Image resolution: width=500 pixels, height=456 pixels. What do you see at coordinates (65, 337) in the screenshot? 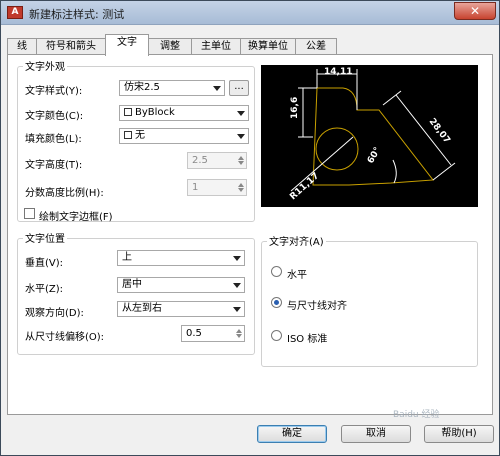
I see `offset-label: 从尺寸线偏移(O):` at bounding box center [65, 337].